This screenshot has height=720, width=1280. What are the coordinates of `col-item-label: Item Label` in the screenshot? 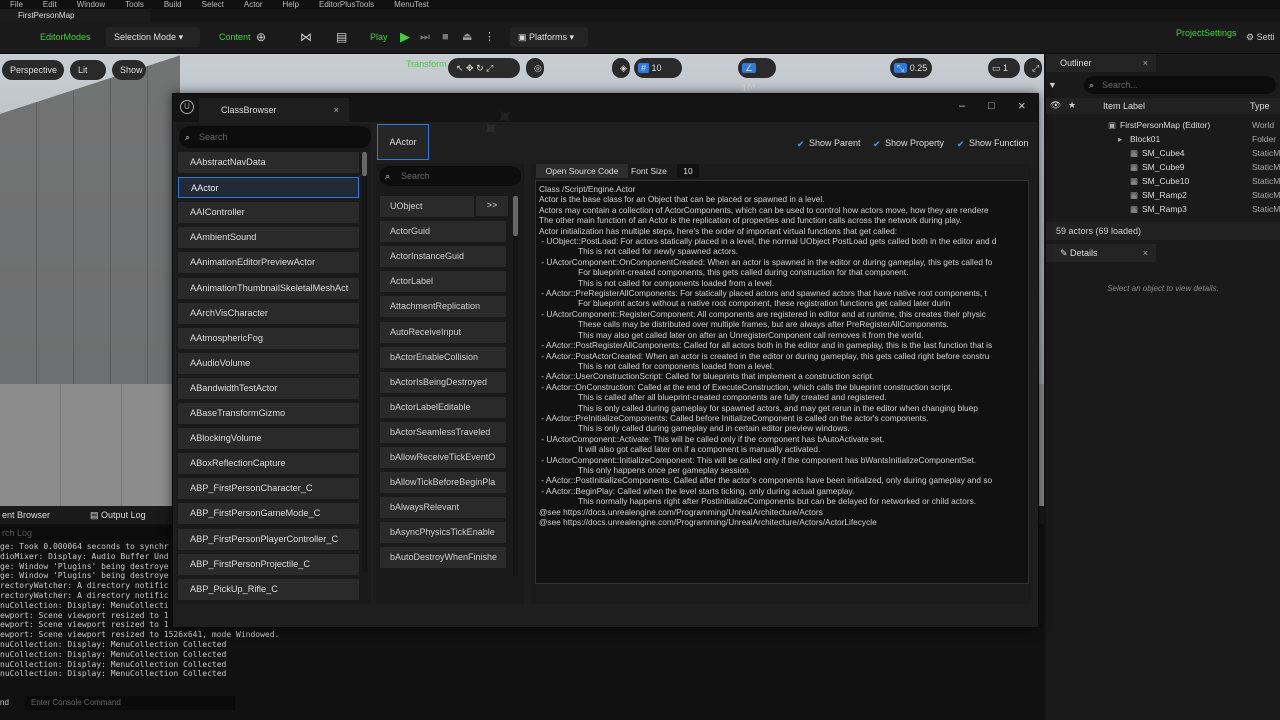 It's located at (1124, 106).